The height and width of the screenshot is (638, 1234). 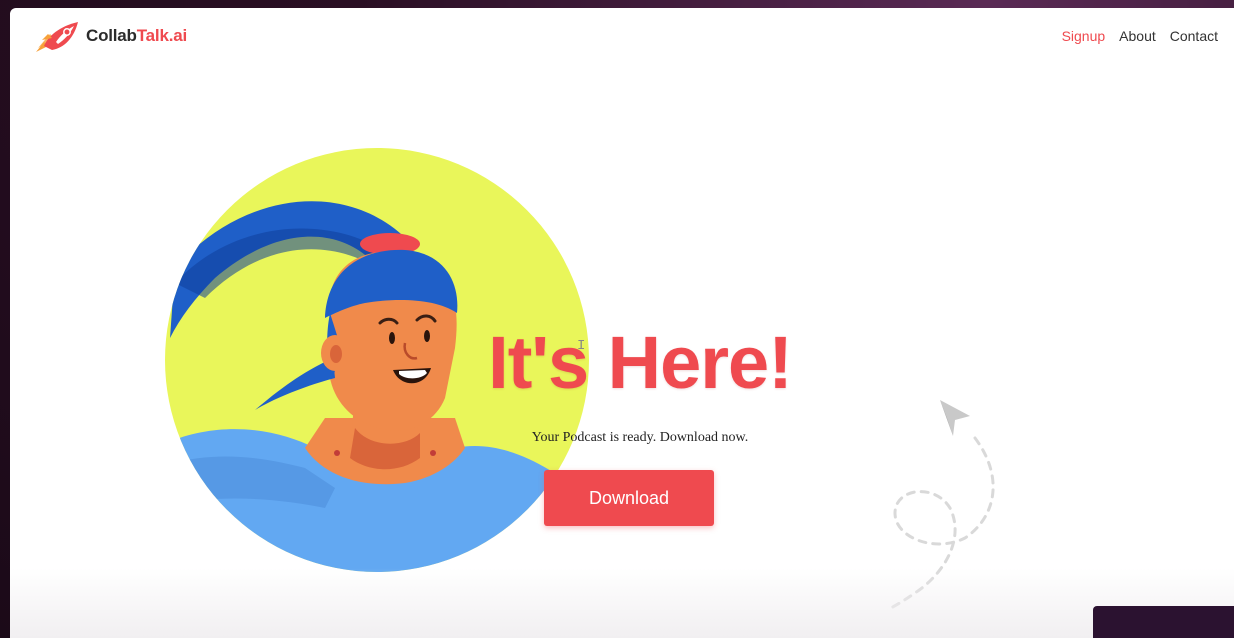 I want to click on text-cursor-icon: I, so click(x=581, y=346).